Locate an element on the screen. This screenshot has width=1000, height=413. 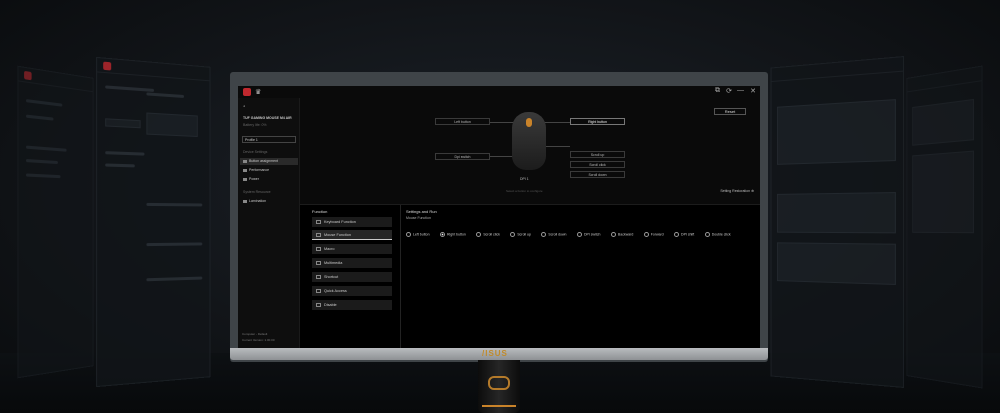
sidebar-item-lamination: Lamination is located at coordinates (254, 201).